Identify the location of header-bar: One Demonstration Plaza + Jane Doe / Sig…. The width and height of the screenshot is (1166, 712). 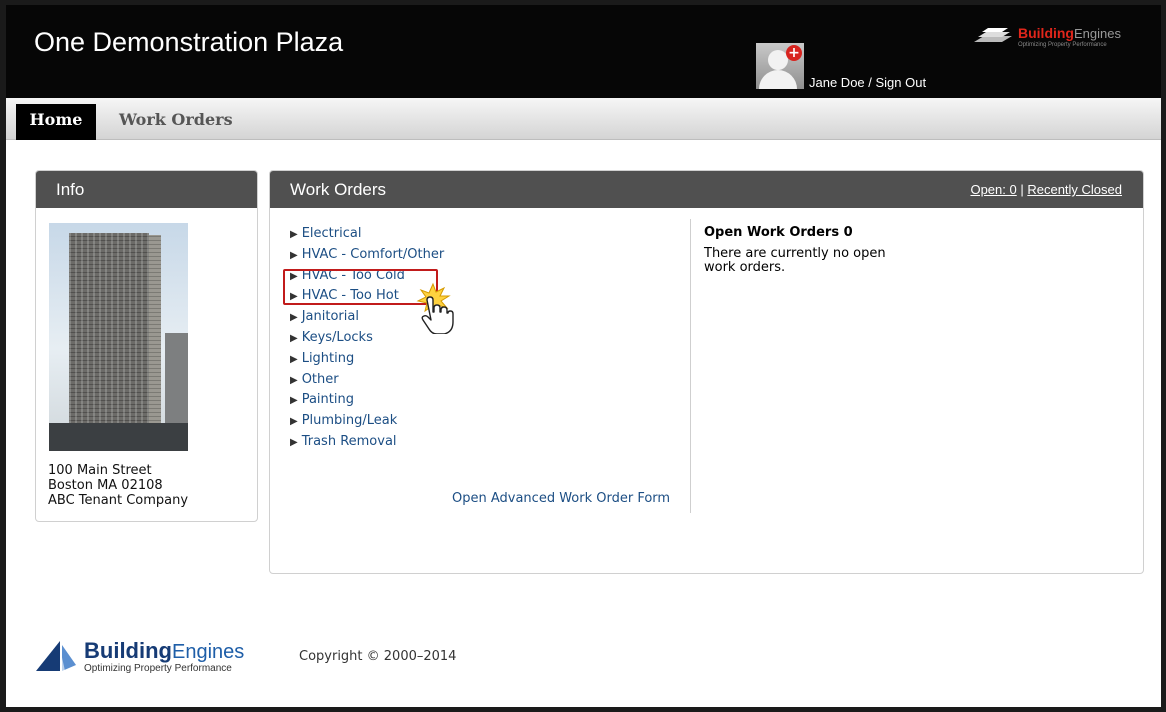
(583, 51).